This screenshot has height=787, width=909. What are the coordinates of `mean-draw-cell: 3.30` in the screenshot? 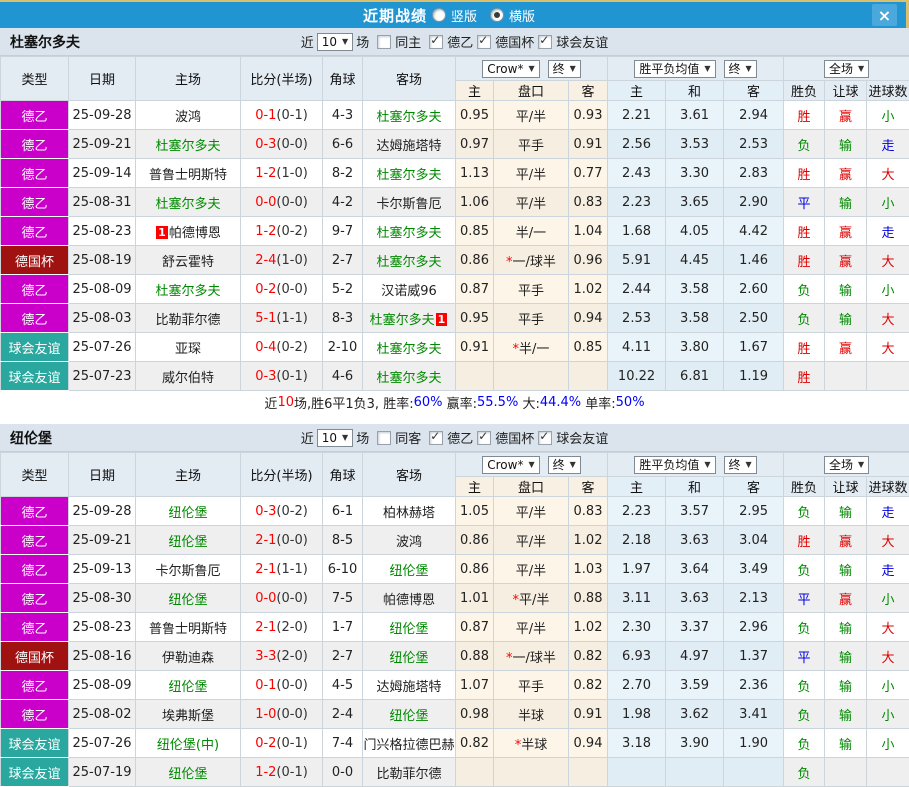 It's located at (695, 173).